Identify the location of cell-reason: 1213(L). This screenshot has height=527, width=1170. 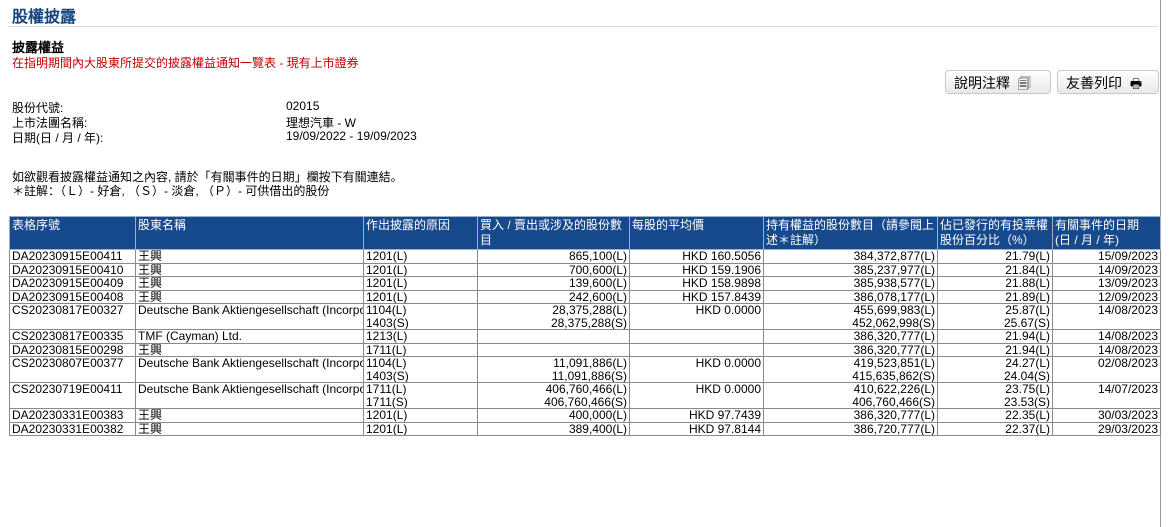
(420, 336).